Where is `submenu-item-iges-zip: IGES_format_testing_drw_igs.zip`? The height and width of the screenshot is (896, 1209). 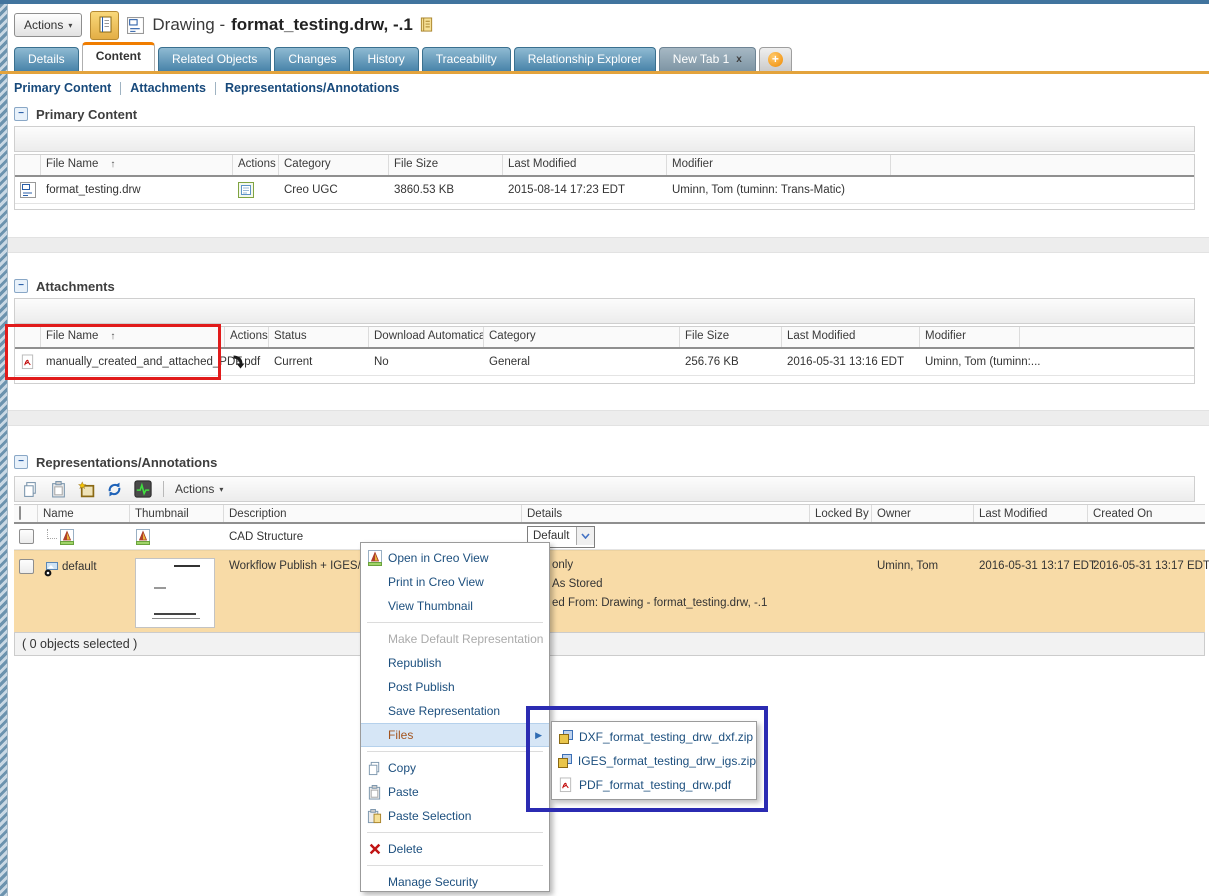 submenu-item-iges-zip: IGES_format_testing_drw_igs.zip is located at coordinates (654, 761).